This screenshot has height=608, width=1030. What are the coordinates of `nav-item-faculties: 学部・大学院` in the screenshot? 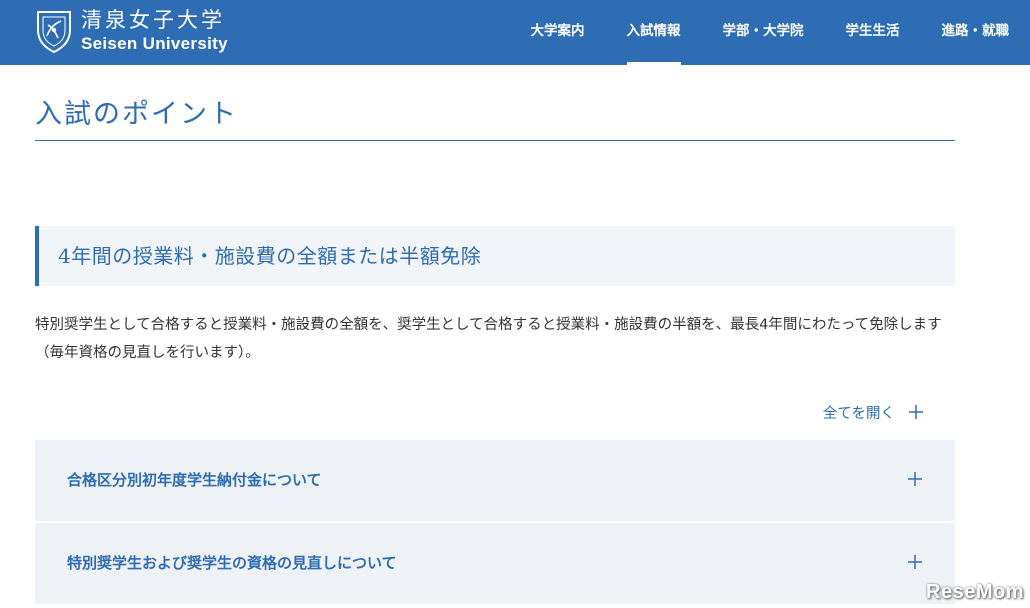 It's located at (763, 32).